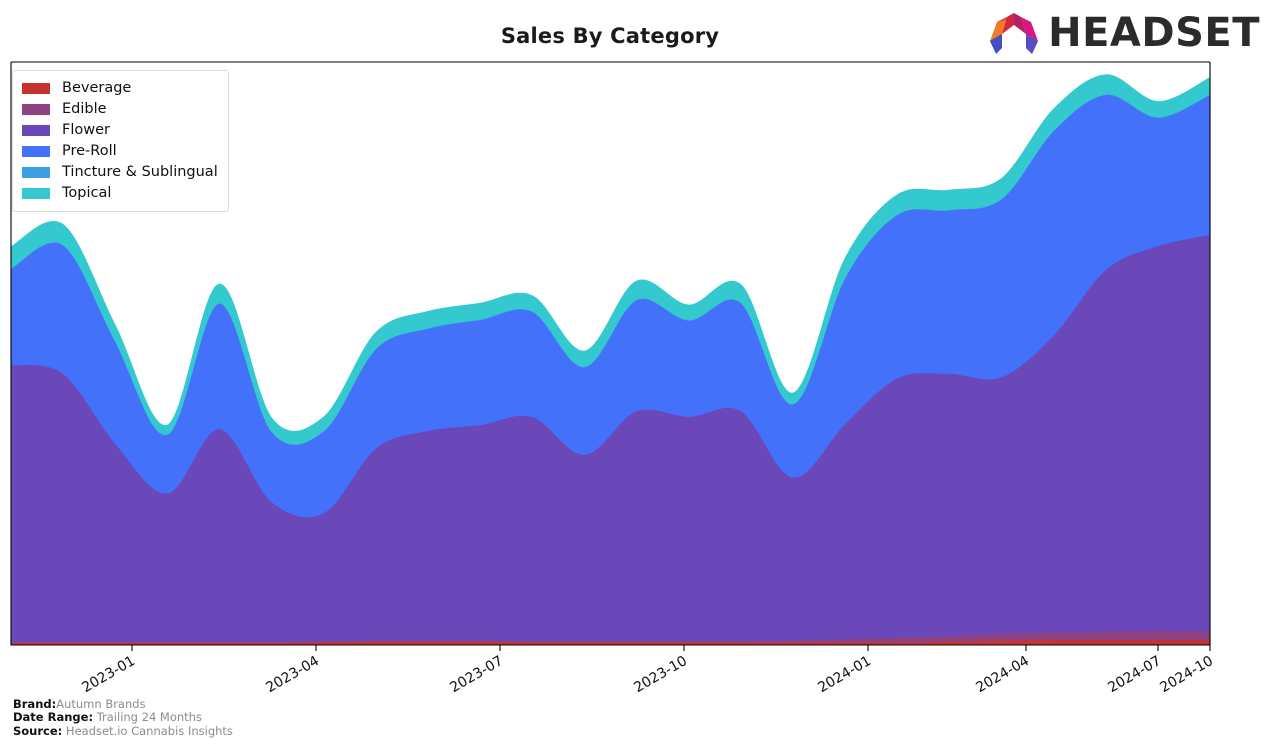  Describe the element at coordinates (147, 717) in the screenshot. I see `footer-value: Trailing 24 Months` at that location.